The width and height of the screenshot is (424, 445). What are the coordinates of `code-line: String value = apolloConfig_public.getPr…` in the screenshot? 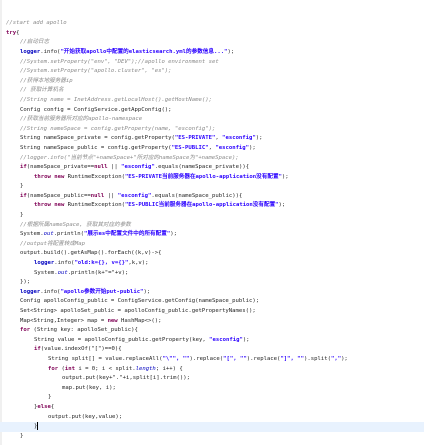 It's located at (212, 341).